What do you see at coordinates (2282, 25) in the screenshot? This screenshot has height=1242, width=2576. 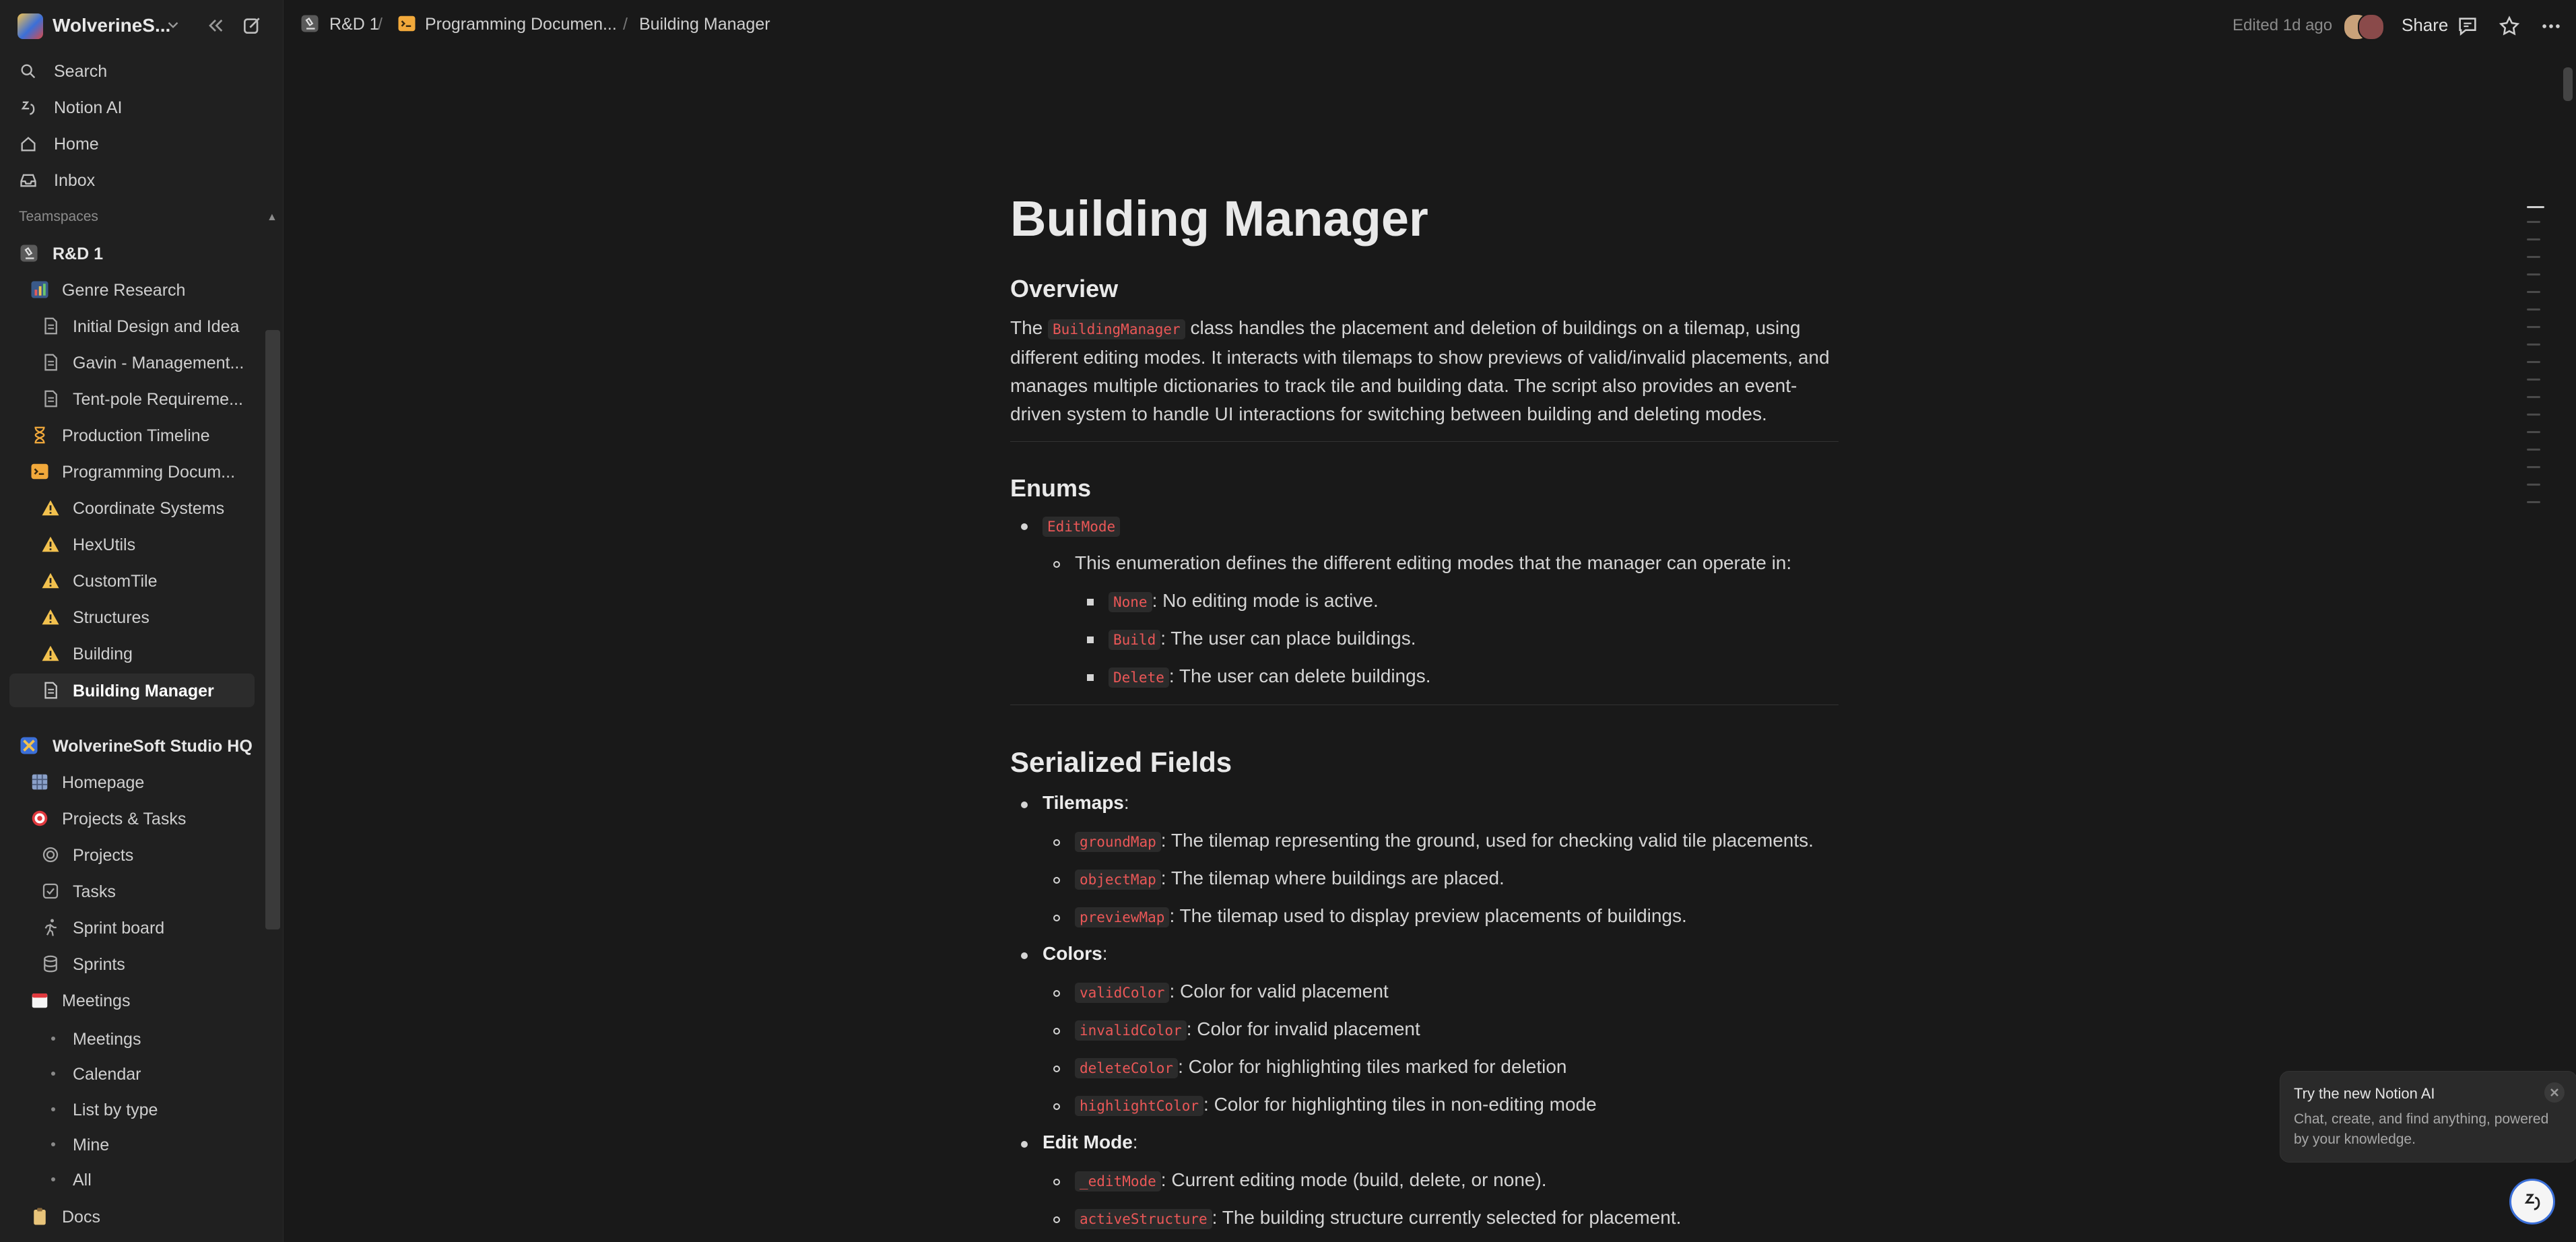 I see `edited-timestamp: Edited 1d ago` at bounding box center [2282, 25].